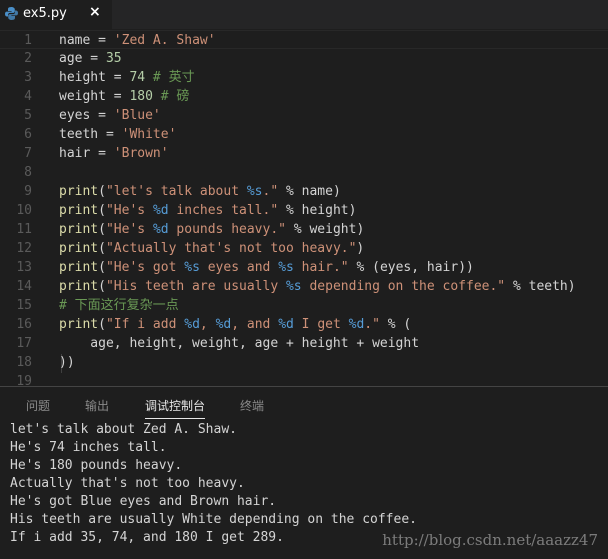 The height and width of the screenshot is (559, 608). I want to click on code-text: print("let's talk about %s." % name), so click(200, 191).